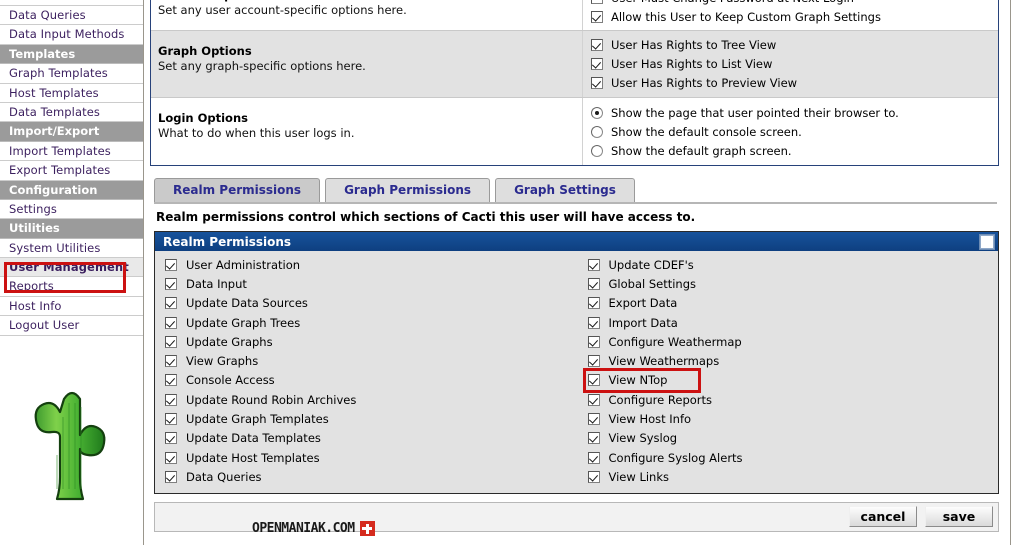 This screenshot has width=1011, height=545. I want to click on graph-options-title: Graph Options, so click(205, 51).